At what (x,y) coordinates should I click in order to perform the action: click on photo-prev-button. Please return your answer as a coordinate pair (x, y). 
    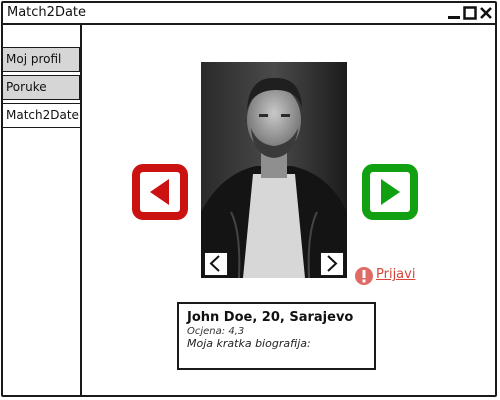
    Looking at the image, I should click on (216, 264).